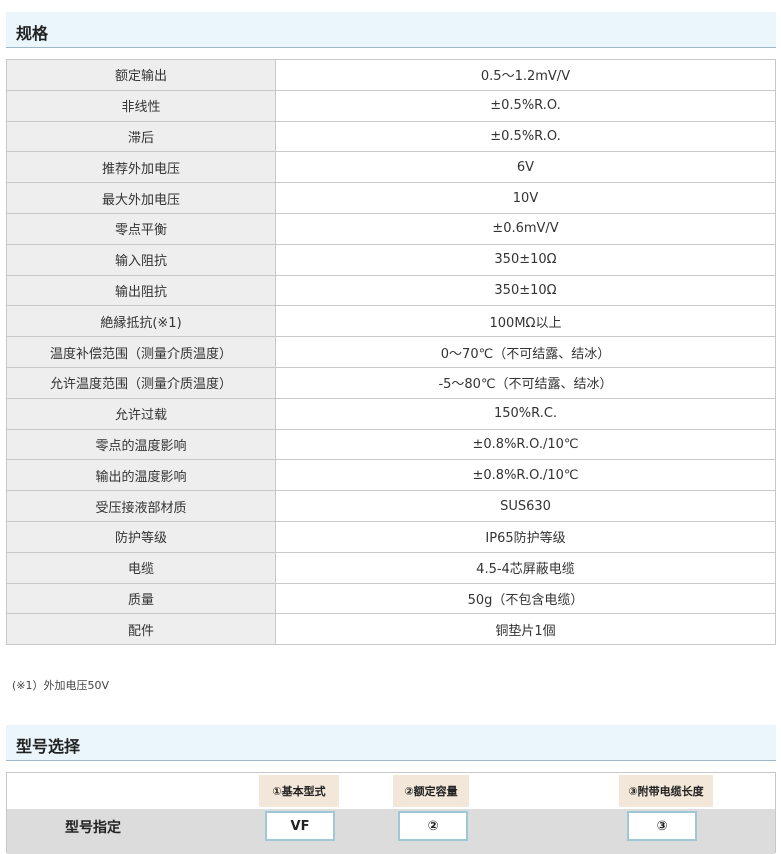 The height and width of the screenshot is (854, 781). What do you see at coordinates (141, 352) in the screenshot?
I see `spec-label: 温度补偿范围（测量介质温度）` at bounding box center [141, 352].